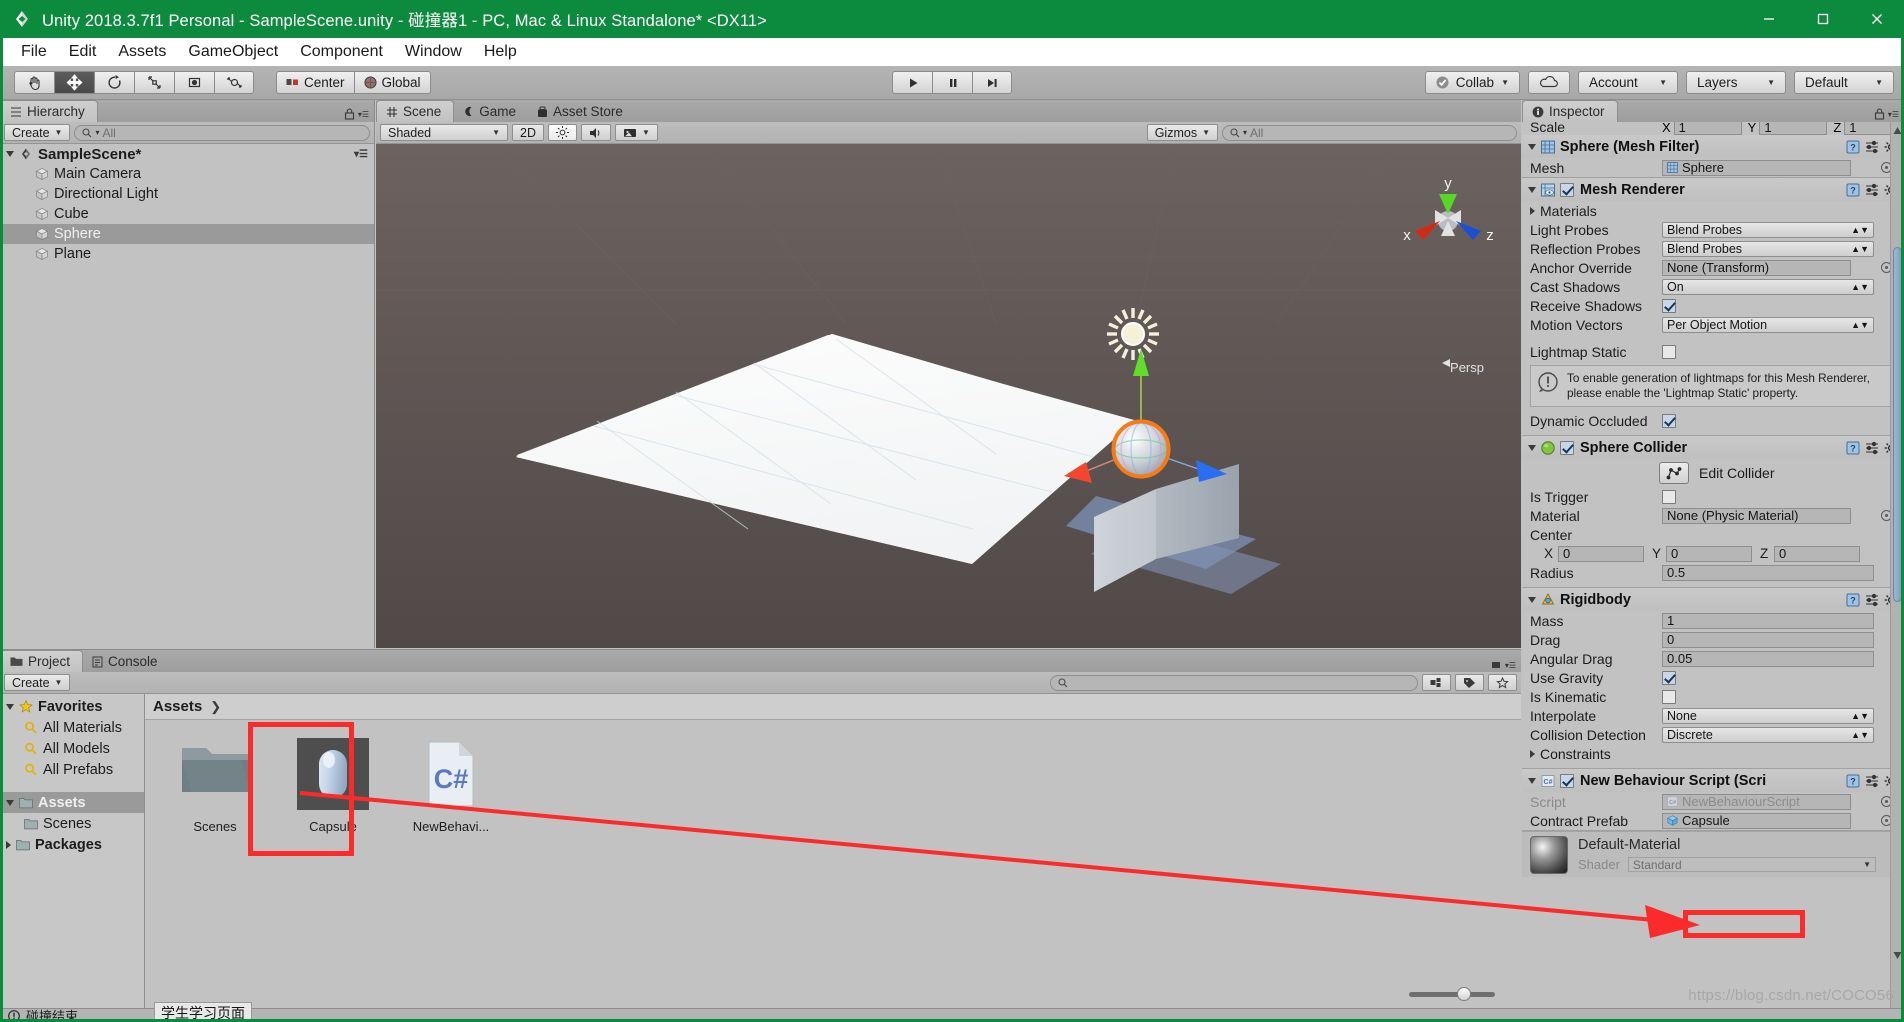 The image size is (1904, 1022). I want to click on menu-window: Window, so click(433, 52).